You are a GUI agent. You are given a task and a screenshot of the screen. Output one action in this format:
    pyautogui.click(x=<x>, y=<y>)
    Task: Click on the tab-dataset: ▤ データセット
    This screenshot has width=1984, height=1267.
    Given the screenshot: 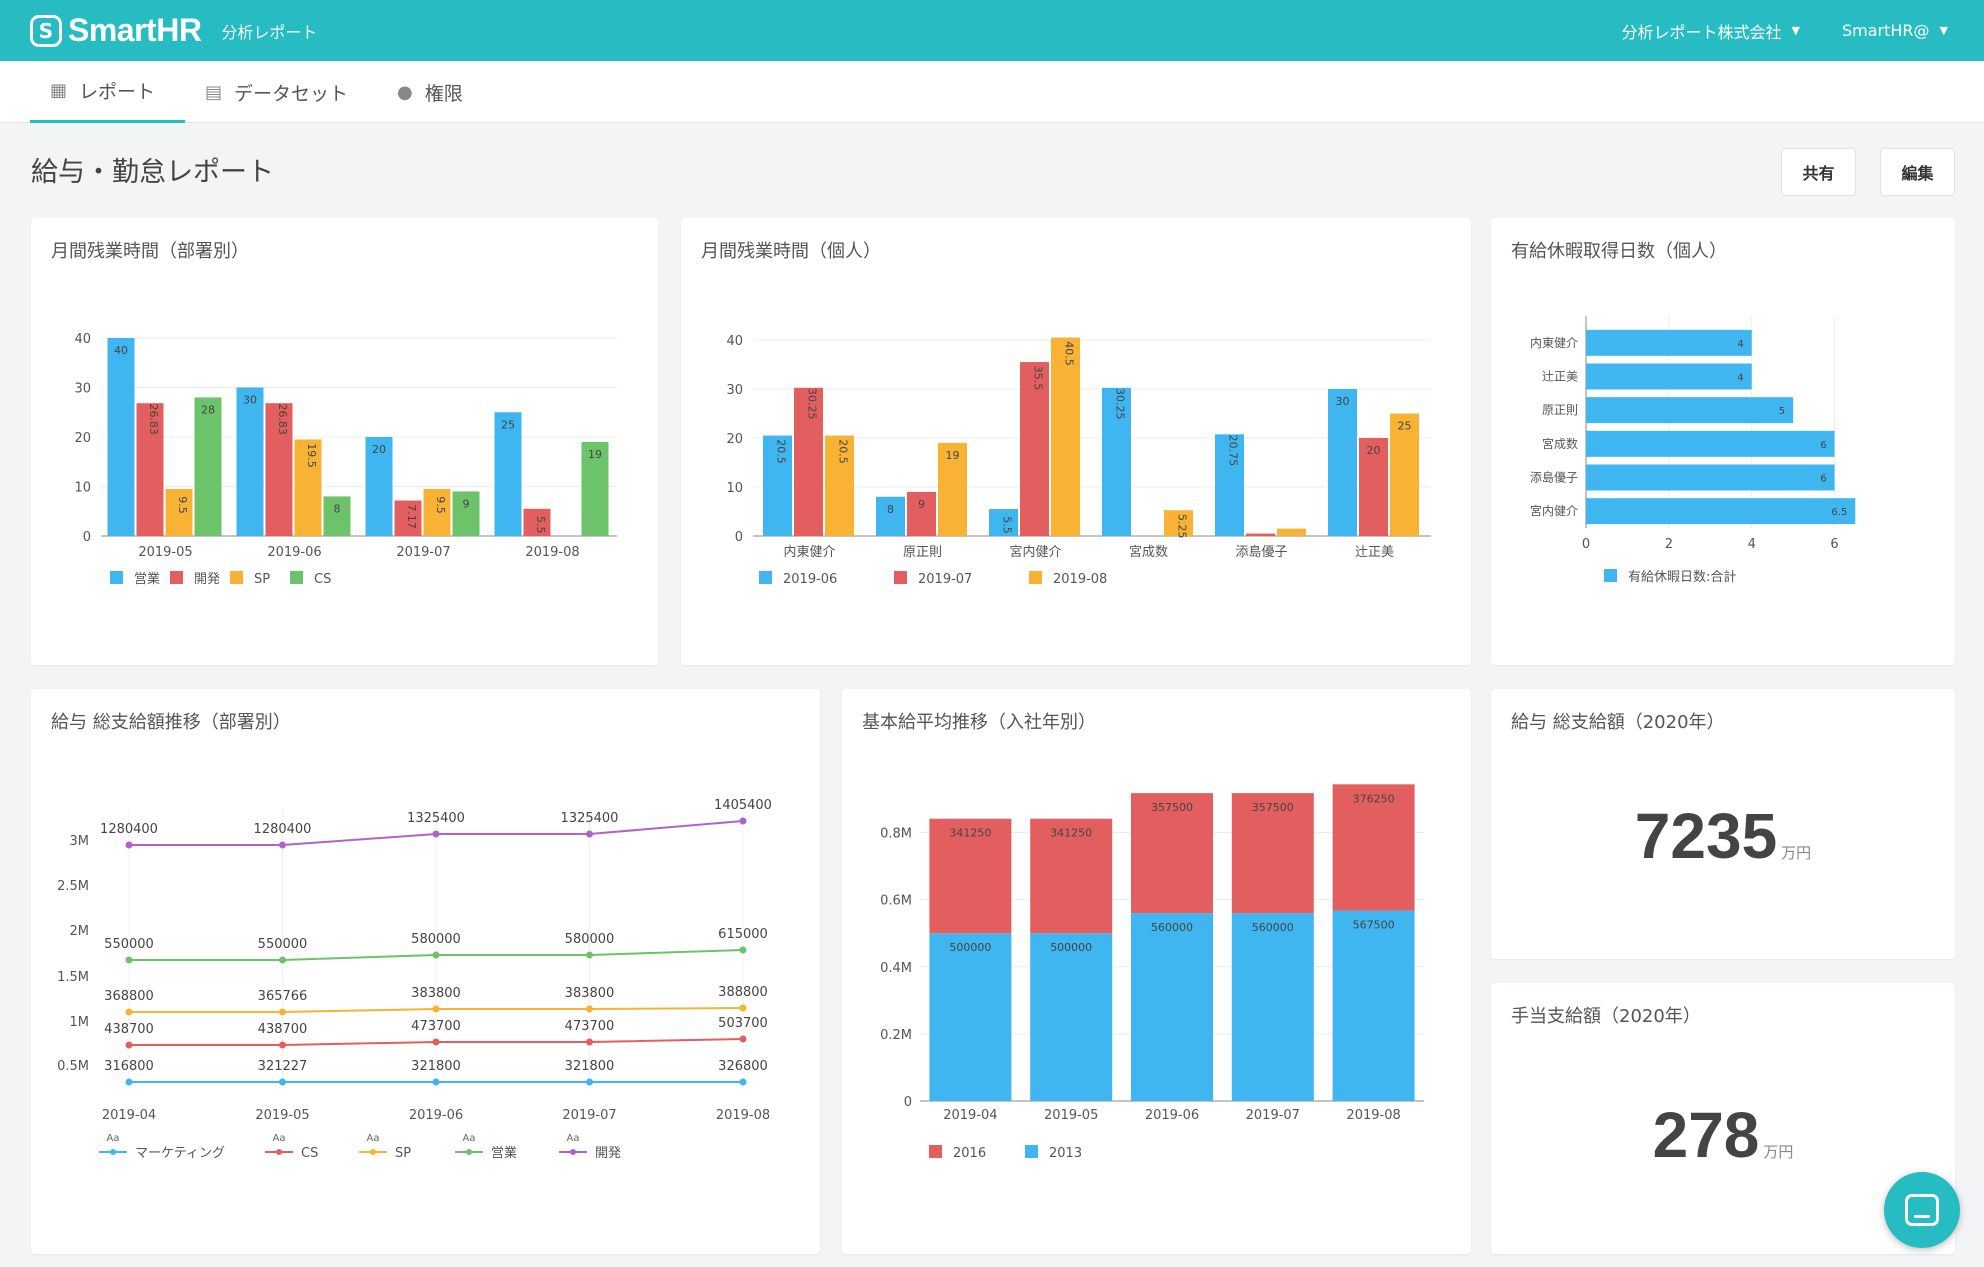 What is the action you would take?
    pyautogui.click(x=276, y=92)
    